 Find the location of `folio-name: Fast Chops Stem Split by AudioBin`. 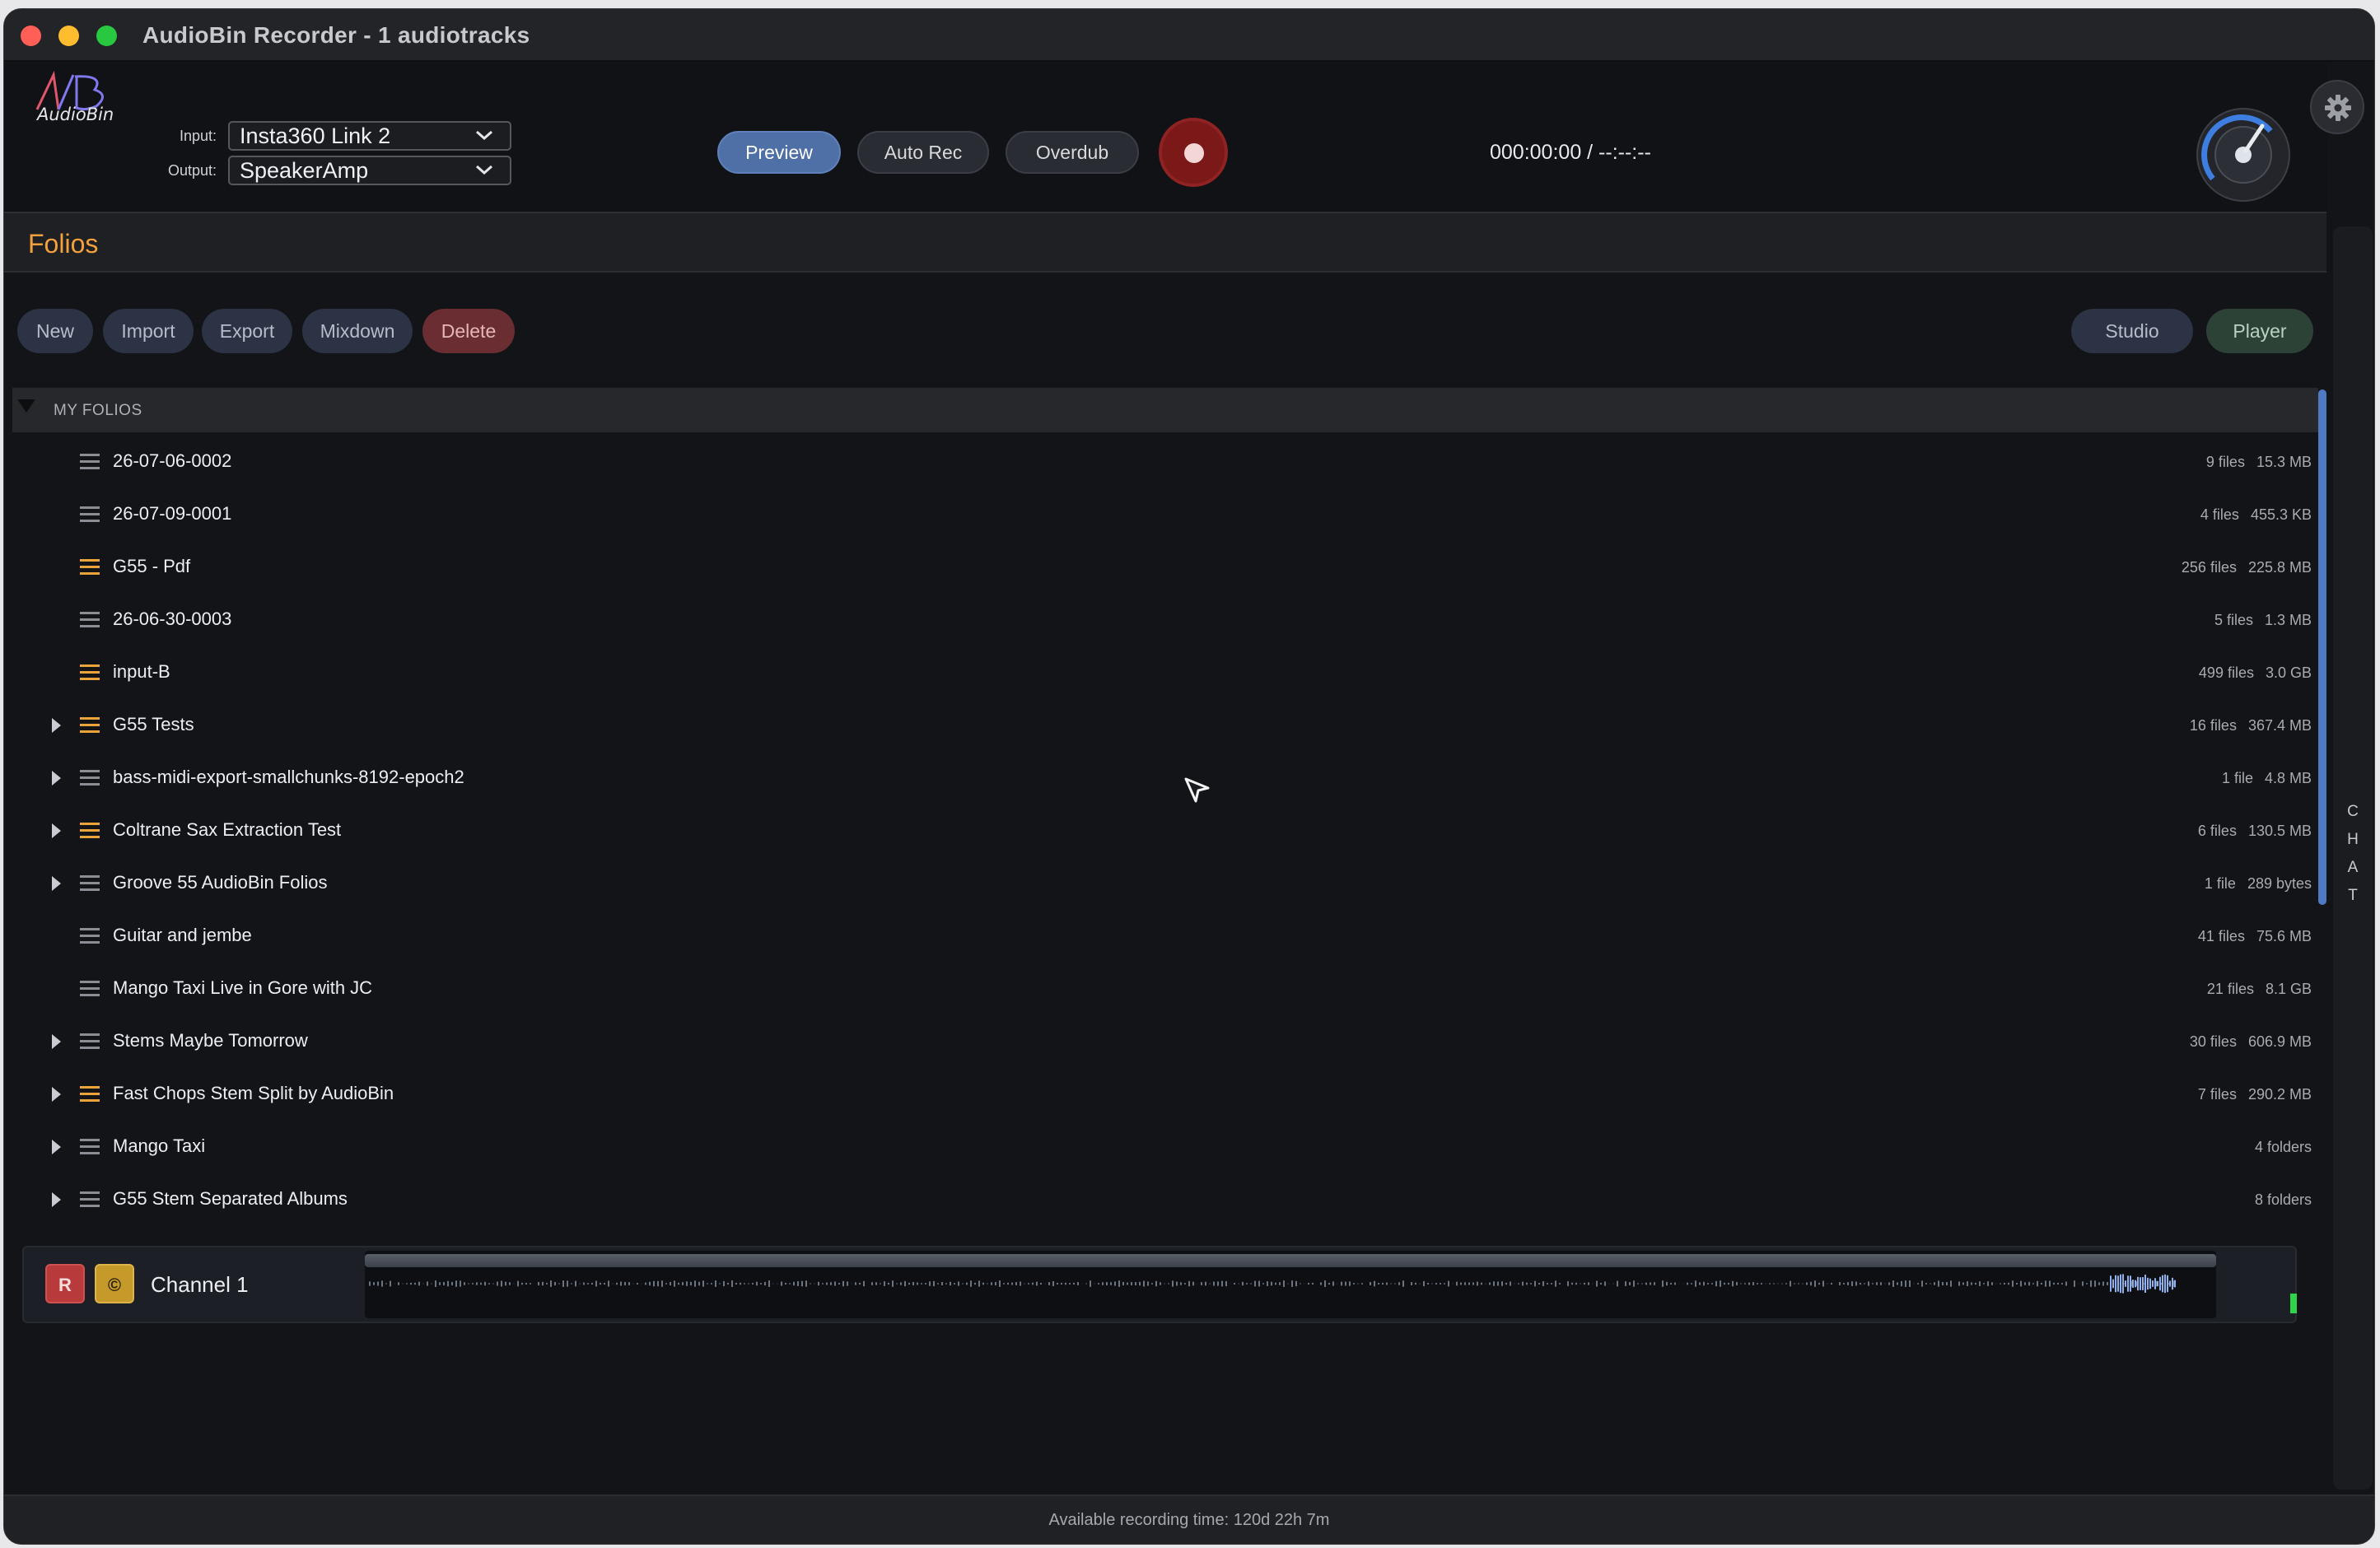

folio-name: Fast Chops Stem Split by AudioBin is located at coordinates (253, 1093).